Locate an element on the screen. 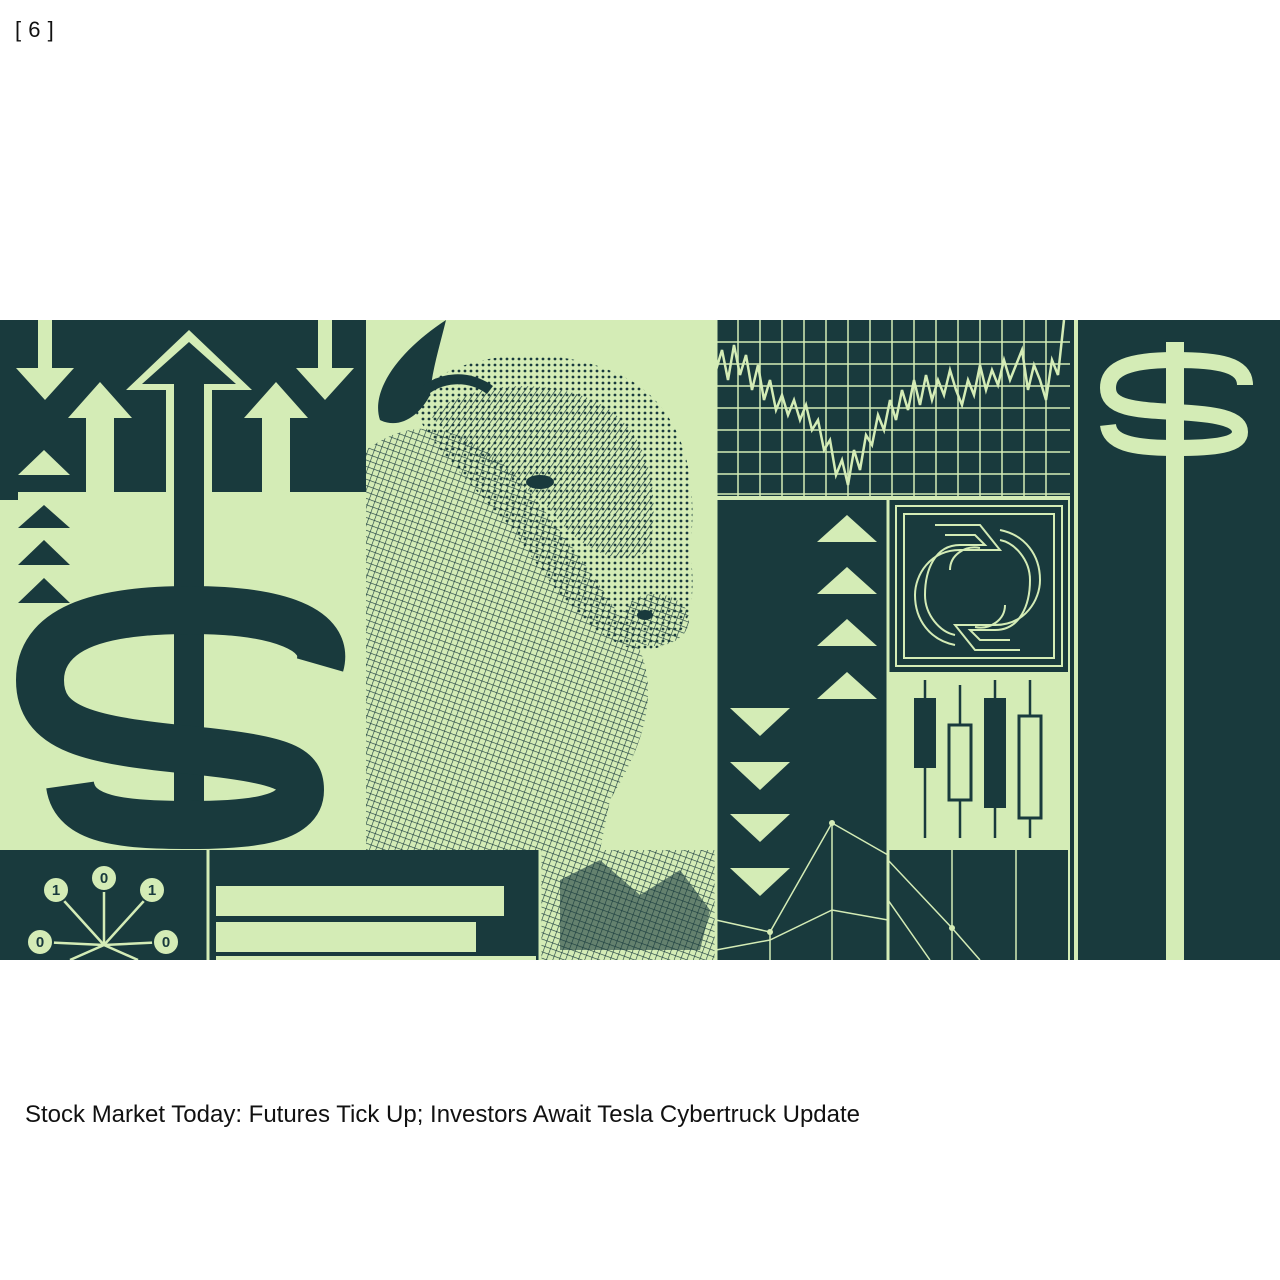 The image size is (1280, 1280). dollar-column-panel is located at coordinates (1175, 640).